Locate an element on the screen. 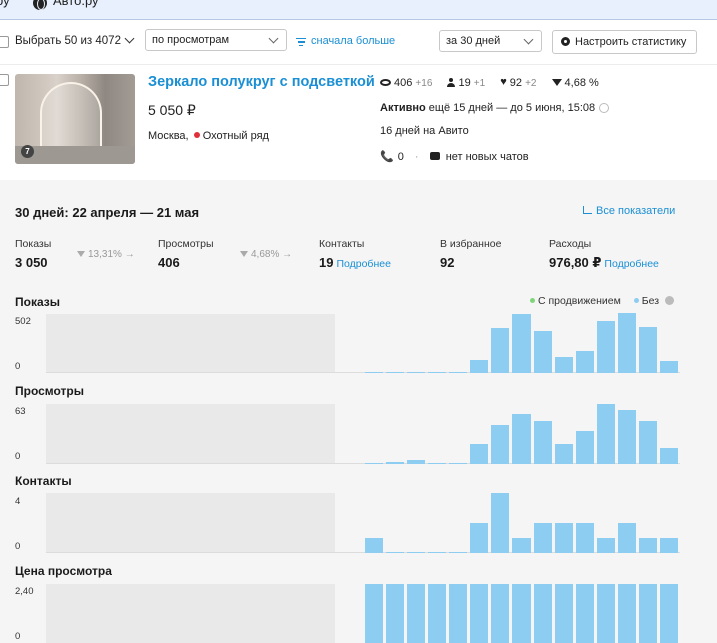 The image size is (717, 643). conversion-views-to-contacts: 4,68% → is located at coordinates (266, 254).